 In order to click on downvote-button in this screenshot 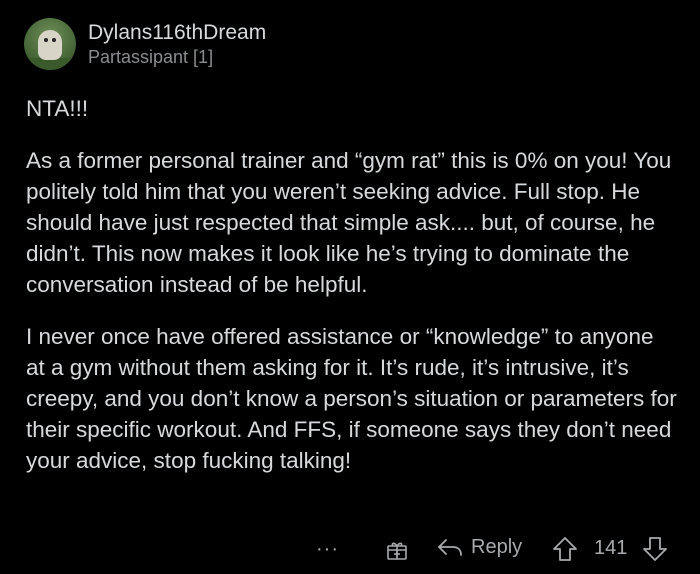, I will do `click(655, 552)`.